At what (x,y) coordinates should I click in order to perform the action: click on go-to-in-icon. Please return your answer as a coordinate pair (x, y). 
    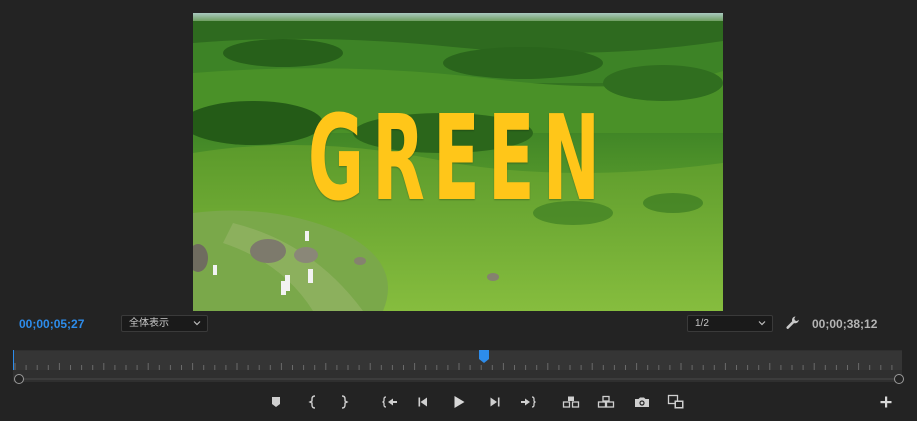
    Looking at the image, I should click on (389, 402).